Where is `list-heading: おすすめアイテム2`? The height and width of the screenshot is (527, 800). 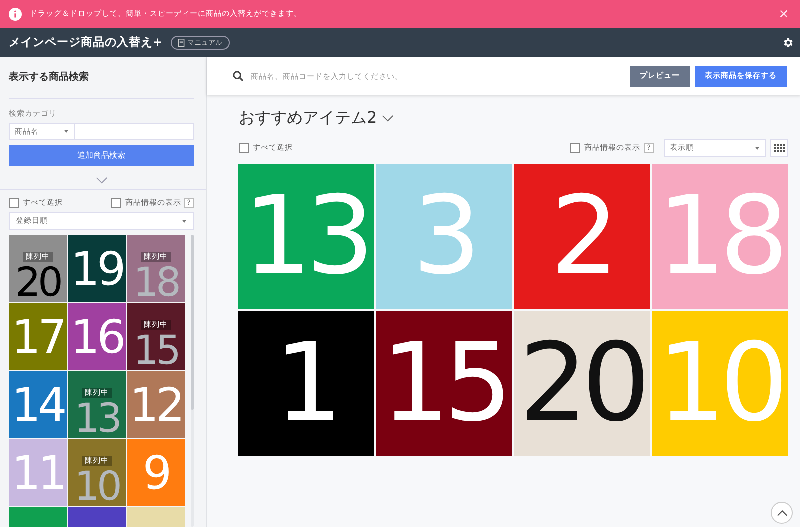 list-heading: おすすめアイテム2 is located at coordinates (308, 118).